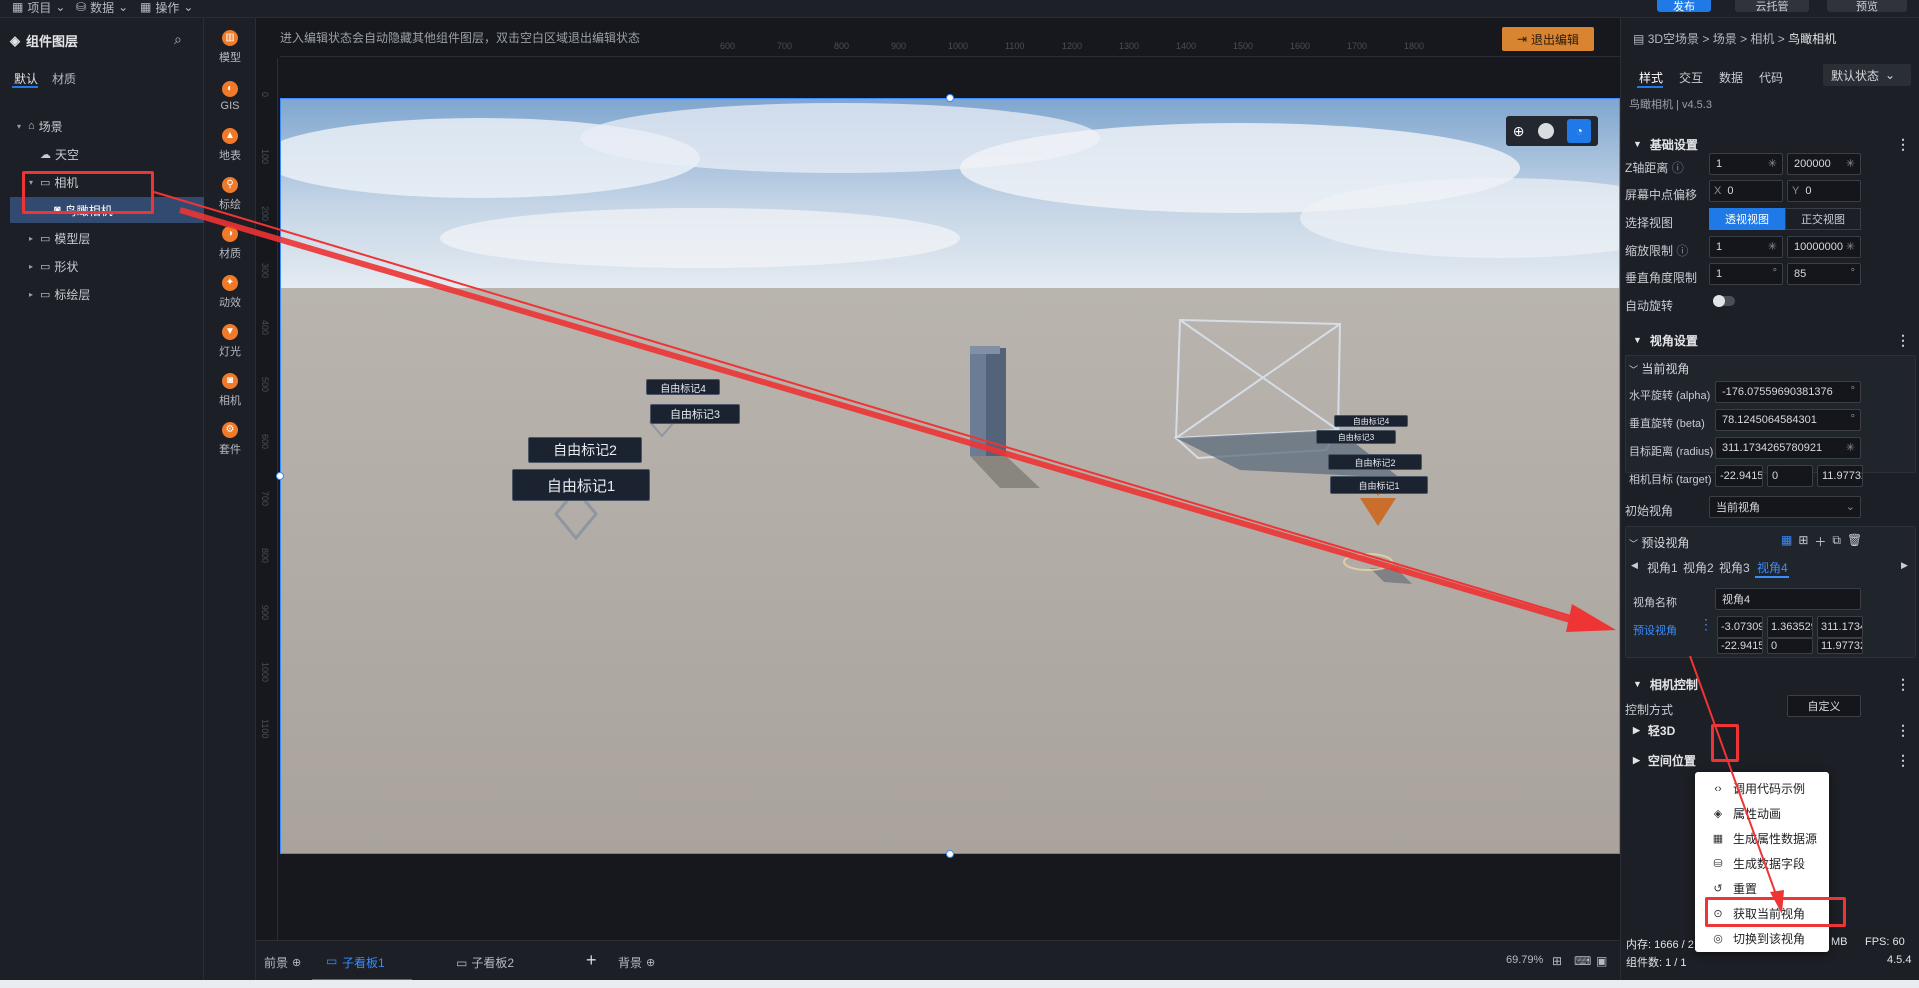 Image resolution: width=1919 pixels, height=988 pixels. I want to click on zoom-min-input: 1 ✳, so click(1746, 247).